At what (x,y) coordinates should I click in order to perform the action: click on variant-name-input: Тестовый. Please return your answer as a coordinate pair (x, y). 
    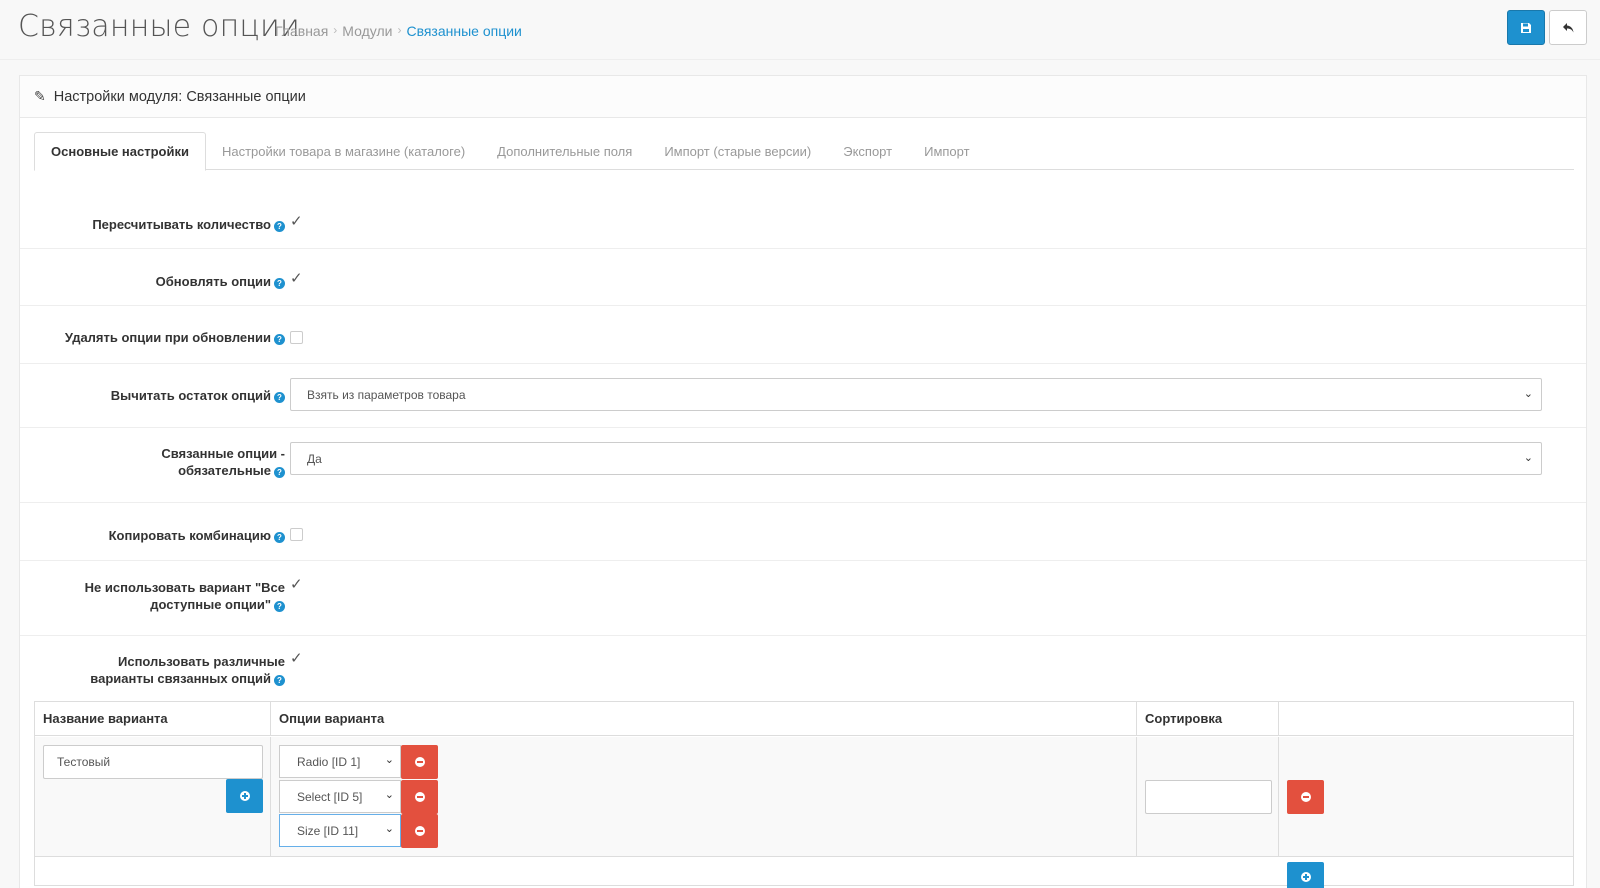
    Looking at the image, I should click on (153, 762).